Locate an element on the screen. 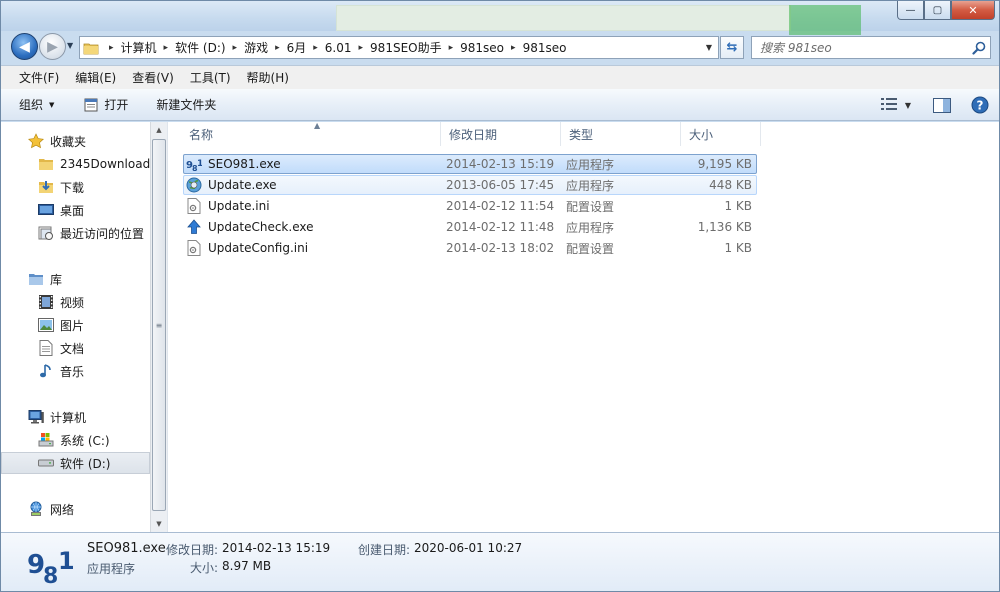  maximize-button: ▢ is located at coordinates (937, 10).